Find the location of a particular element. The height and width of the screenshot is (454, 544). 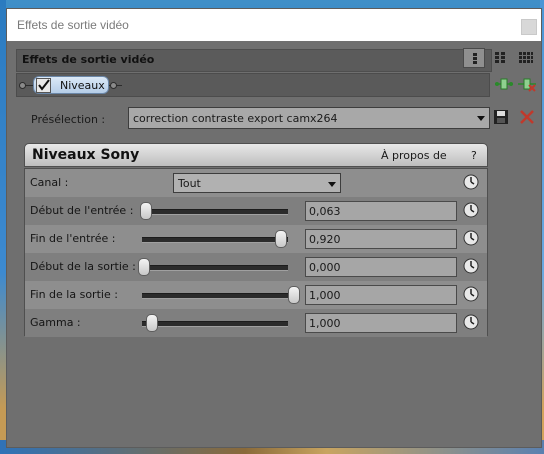

list-view-button is located at coordinates (474, 58).